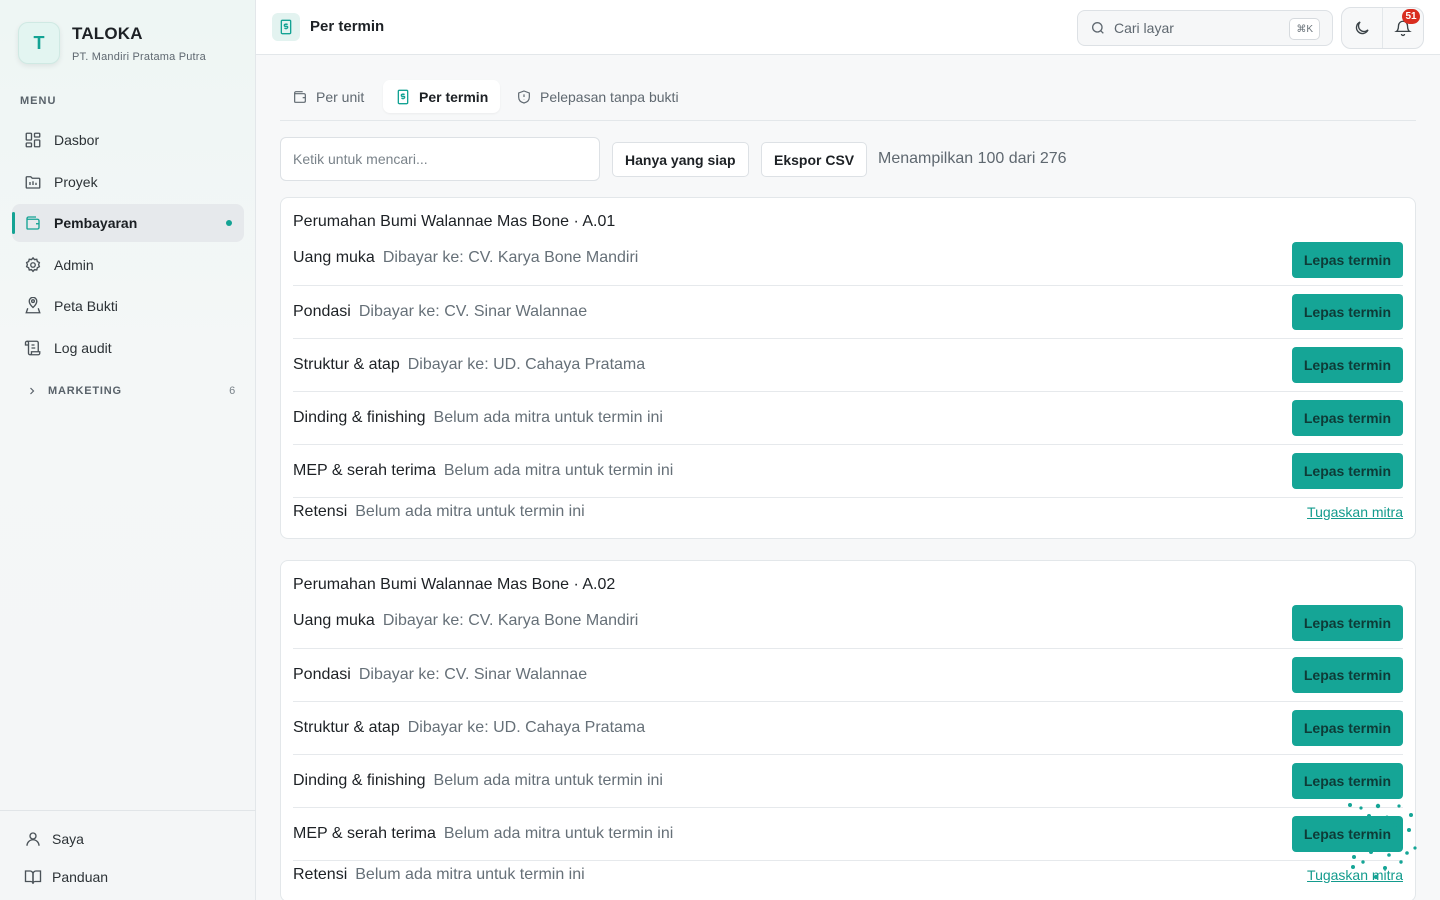  Describe the element at coordinates (86, 306) in the screenshot. I see `sidebar-item-label: Peta Bukti` at that location.